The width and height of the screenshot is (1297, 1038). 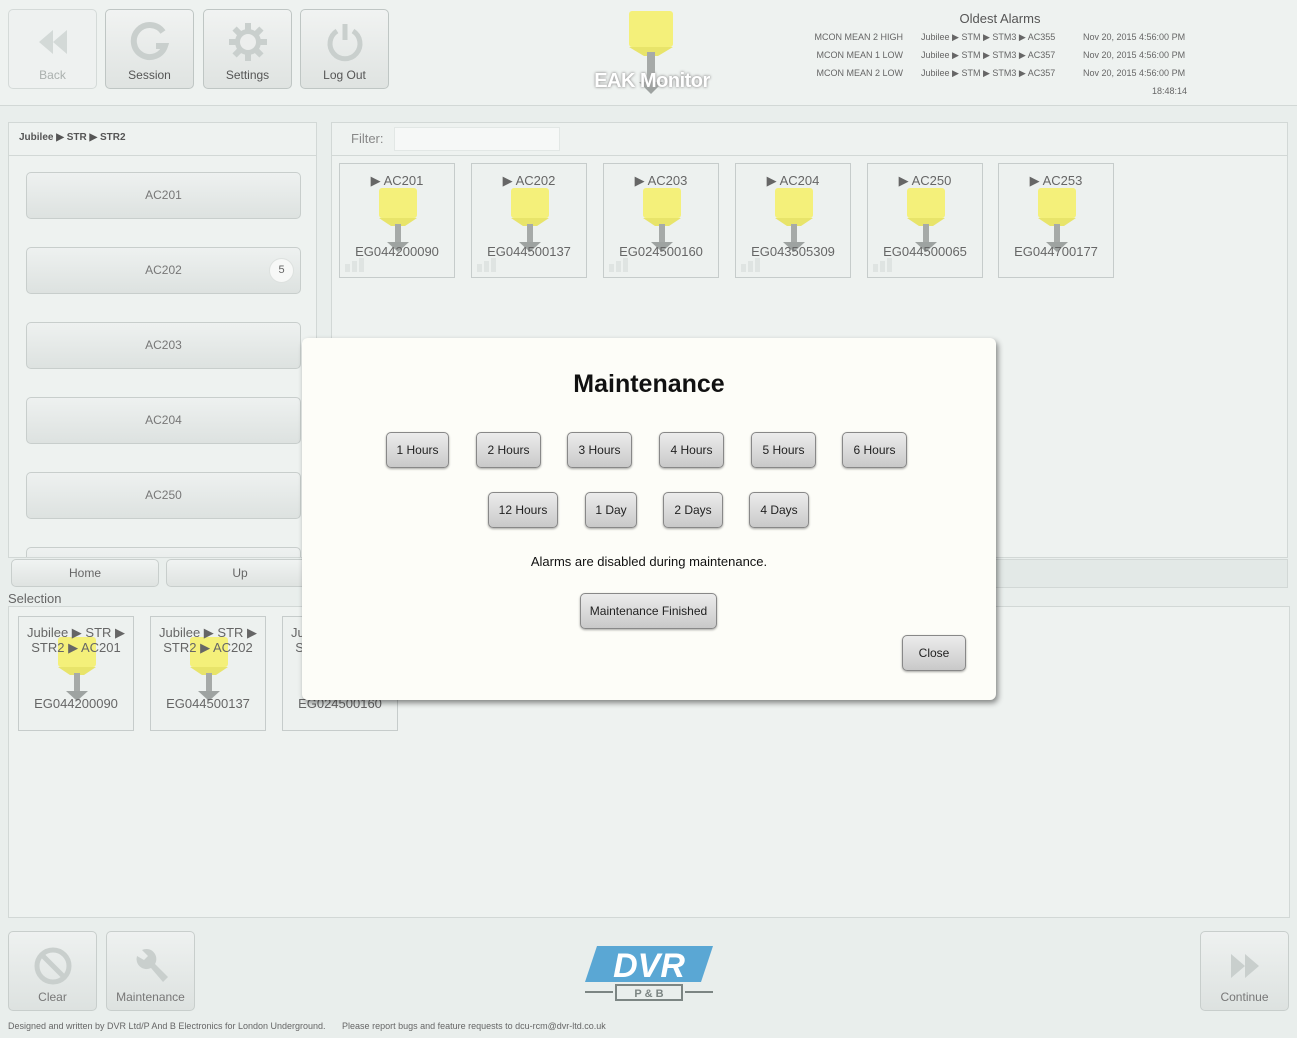 What do you see at coordinates (52, 966) in the screenshot?
I see `block-icon` at bounding box center [52, 966].